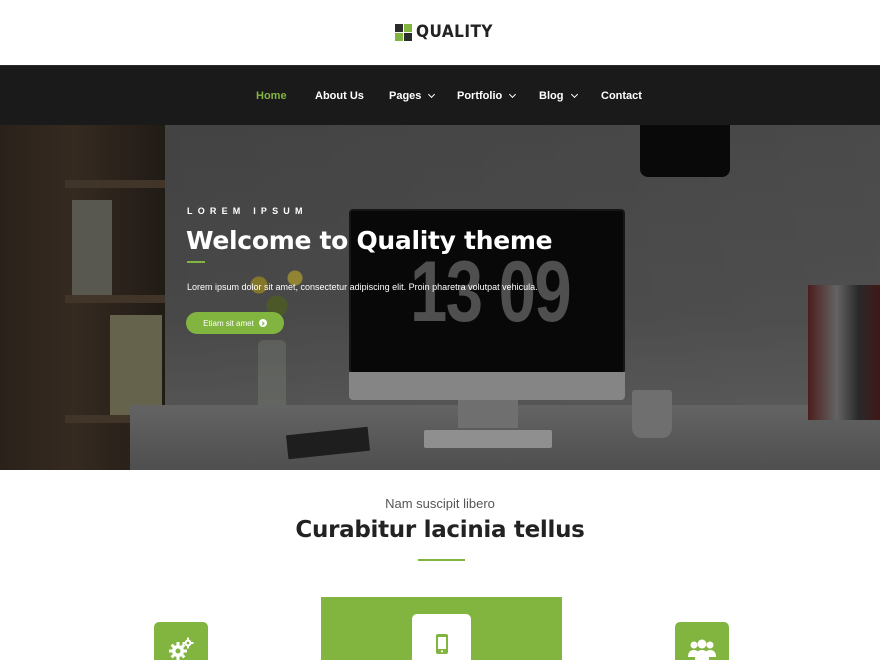 This screenshot has height=660, width=880. Describe the element at coordinates (262, 323) in the screenshot. I see `arrow-circle-right-icon` at that location.